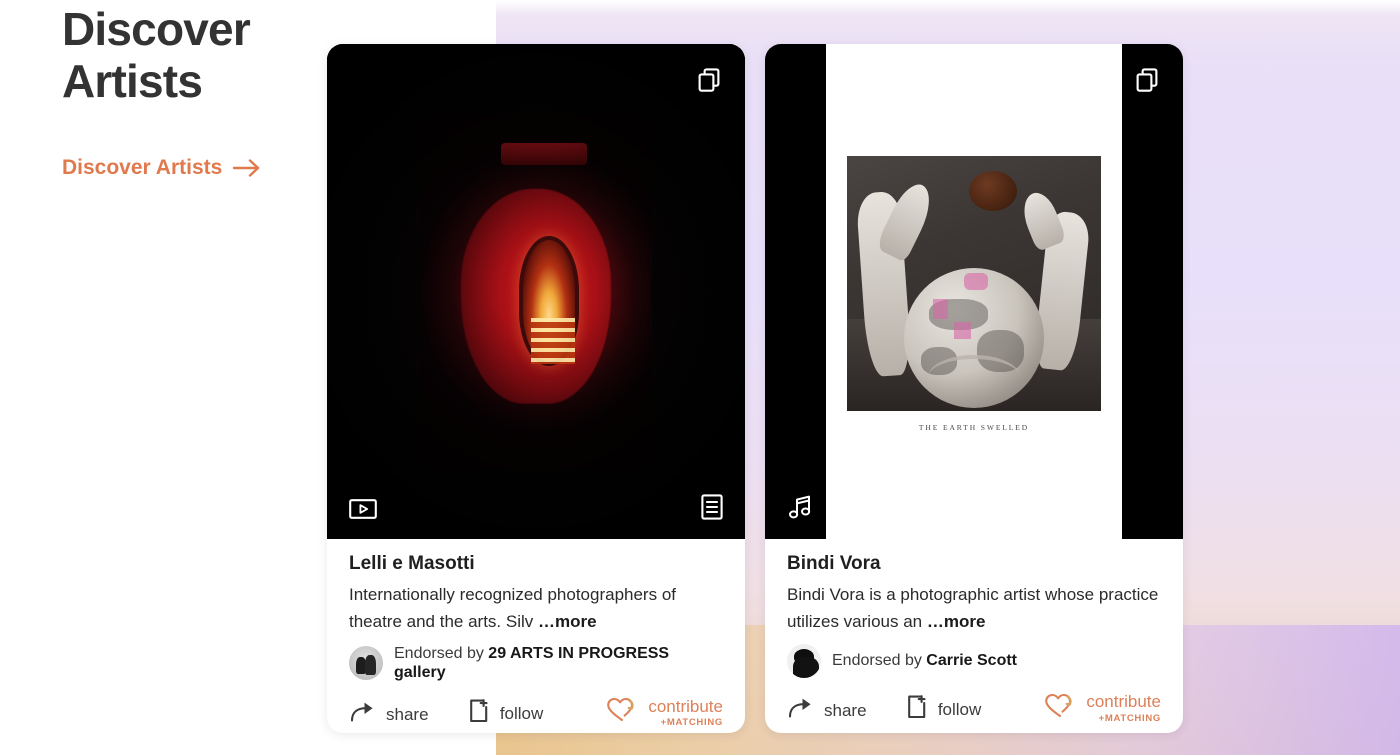 The width and height of the screenshot is (1400, 755). I want to click on endorsement: Endorsed by Carrie Scott, so click(974, 661).